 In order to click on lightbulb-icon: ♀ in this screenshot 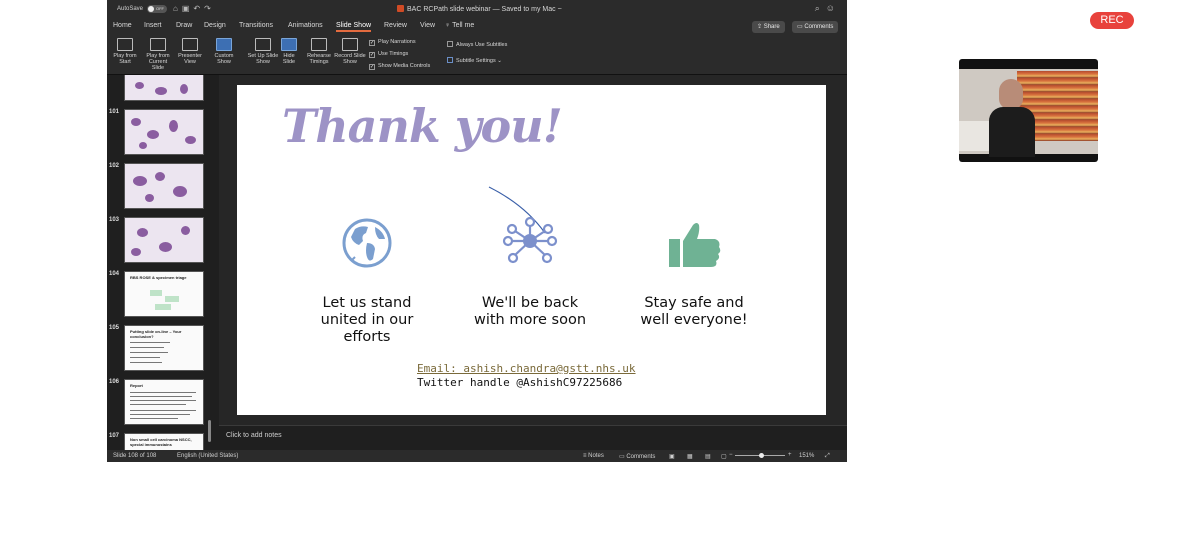, I will do `click(448, 25)`.